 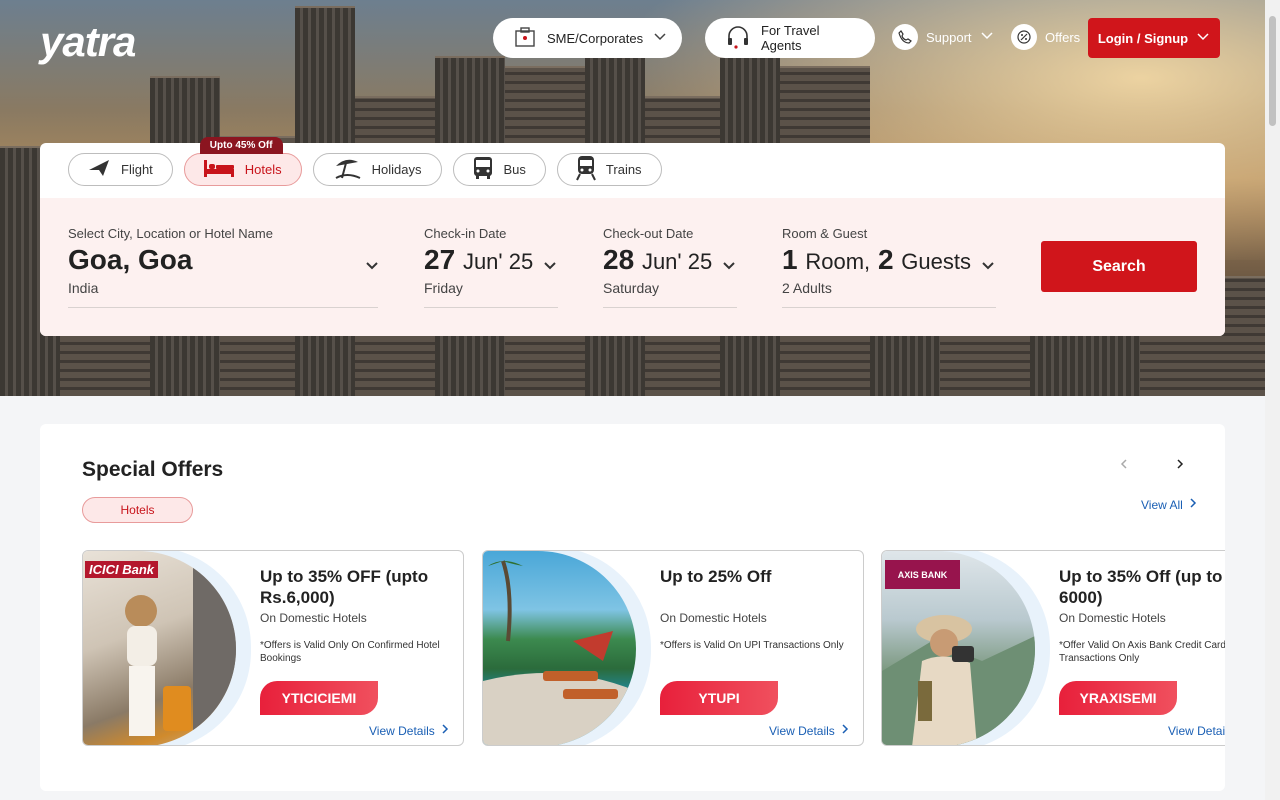 What do you see at coordinates (1118, 698) in the screenshot?
I see `promo-code: YRAXISEMI` at bounding box center [1118, 698].